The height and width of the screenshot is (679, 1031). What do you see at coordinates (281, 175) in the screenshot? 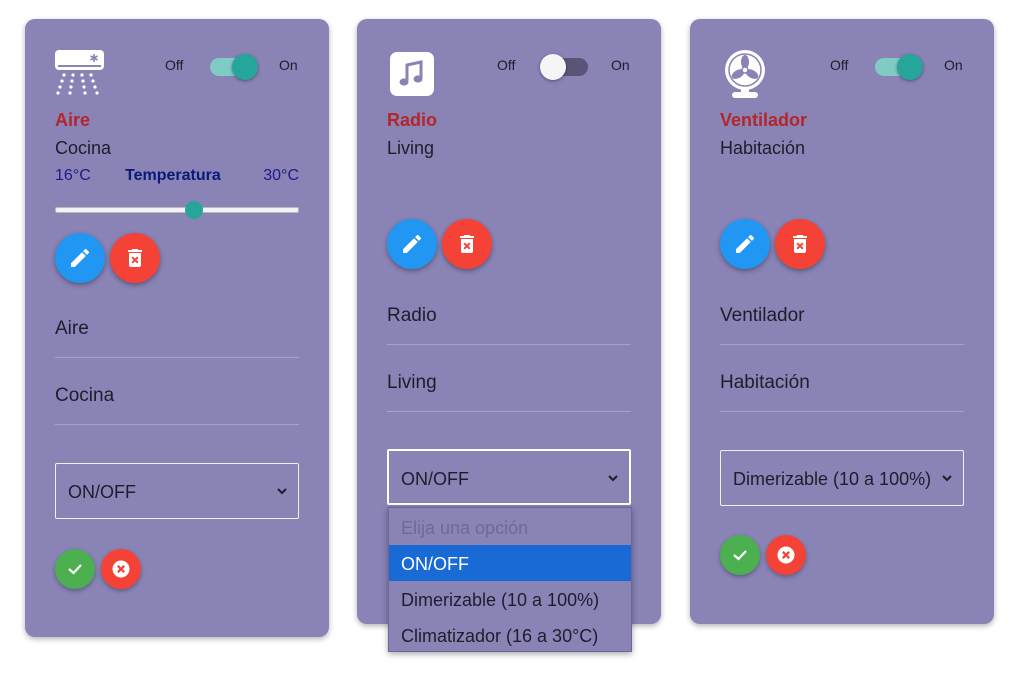
I see `temperature-max: 30°C` at bounding box center [281, 175].